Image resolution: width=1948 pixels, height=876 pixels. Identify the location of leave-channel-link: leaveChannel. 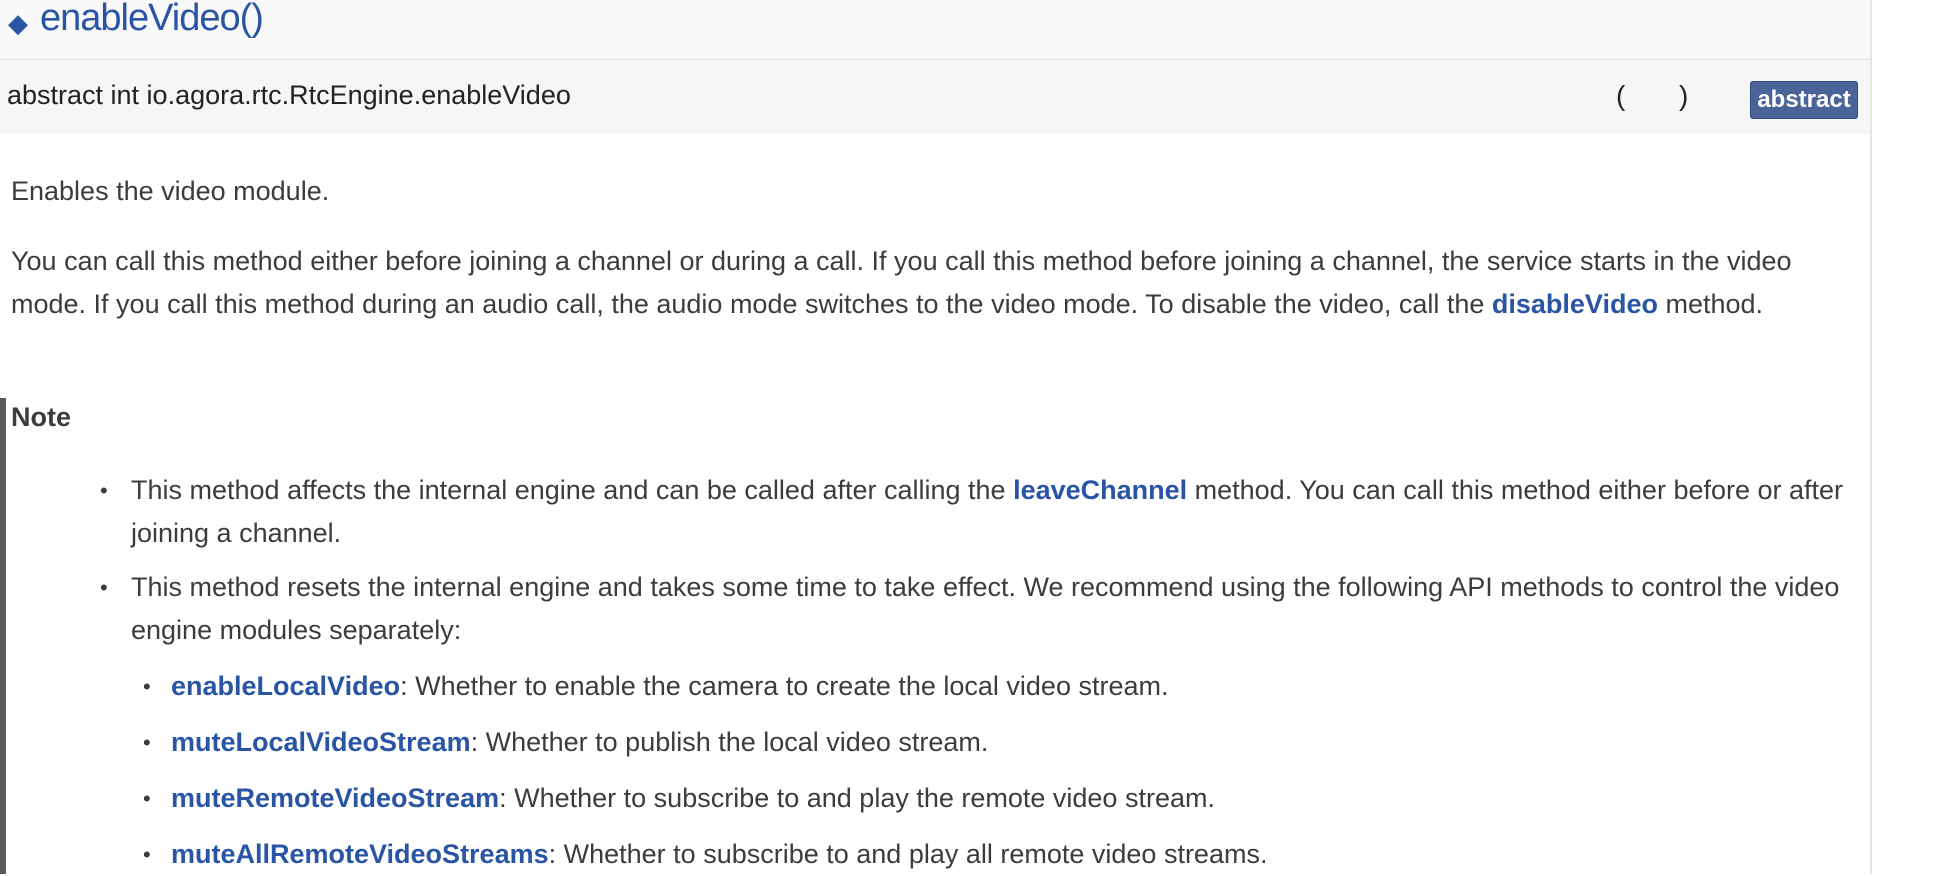
(1100, 490).